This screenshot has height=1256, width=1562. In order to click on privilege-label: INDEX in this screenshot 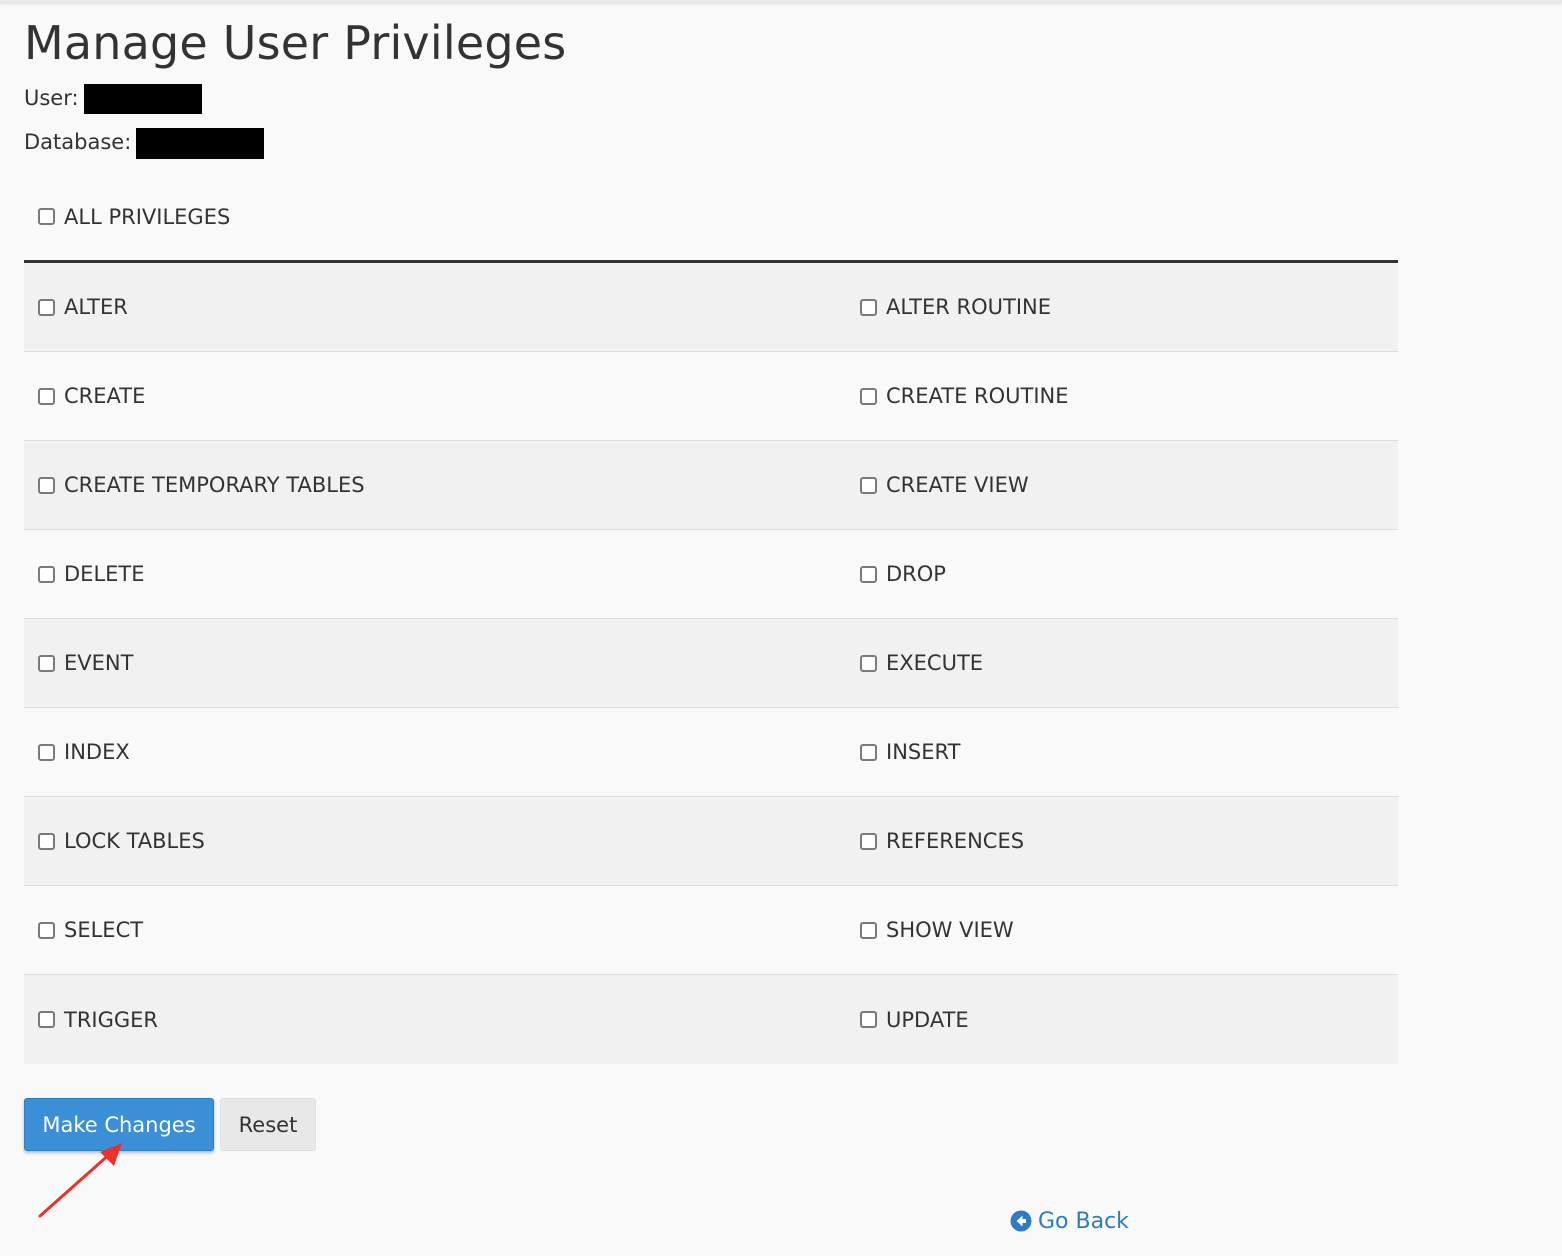, I will do `click(97, 752)`.